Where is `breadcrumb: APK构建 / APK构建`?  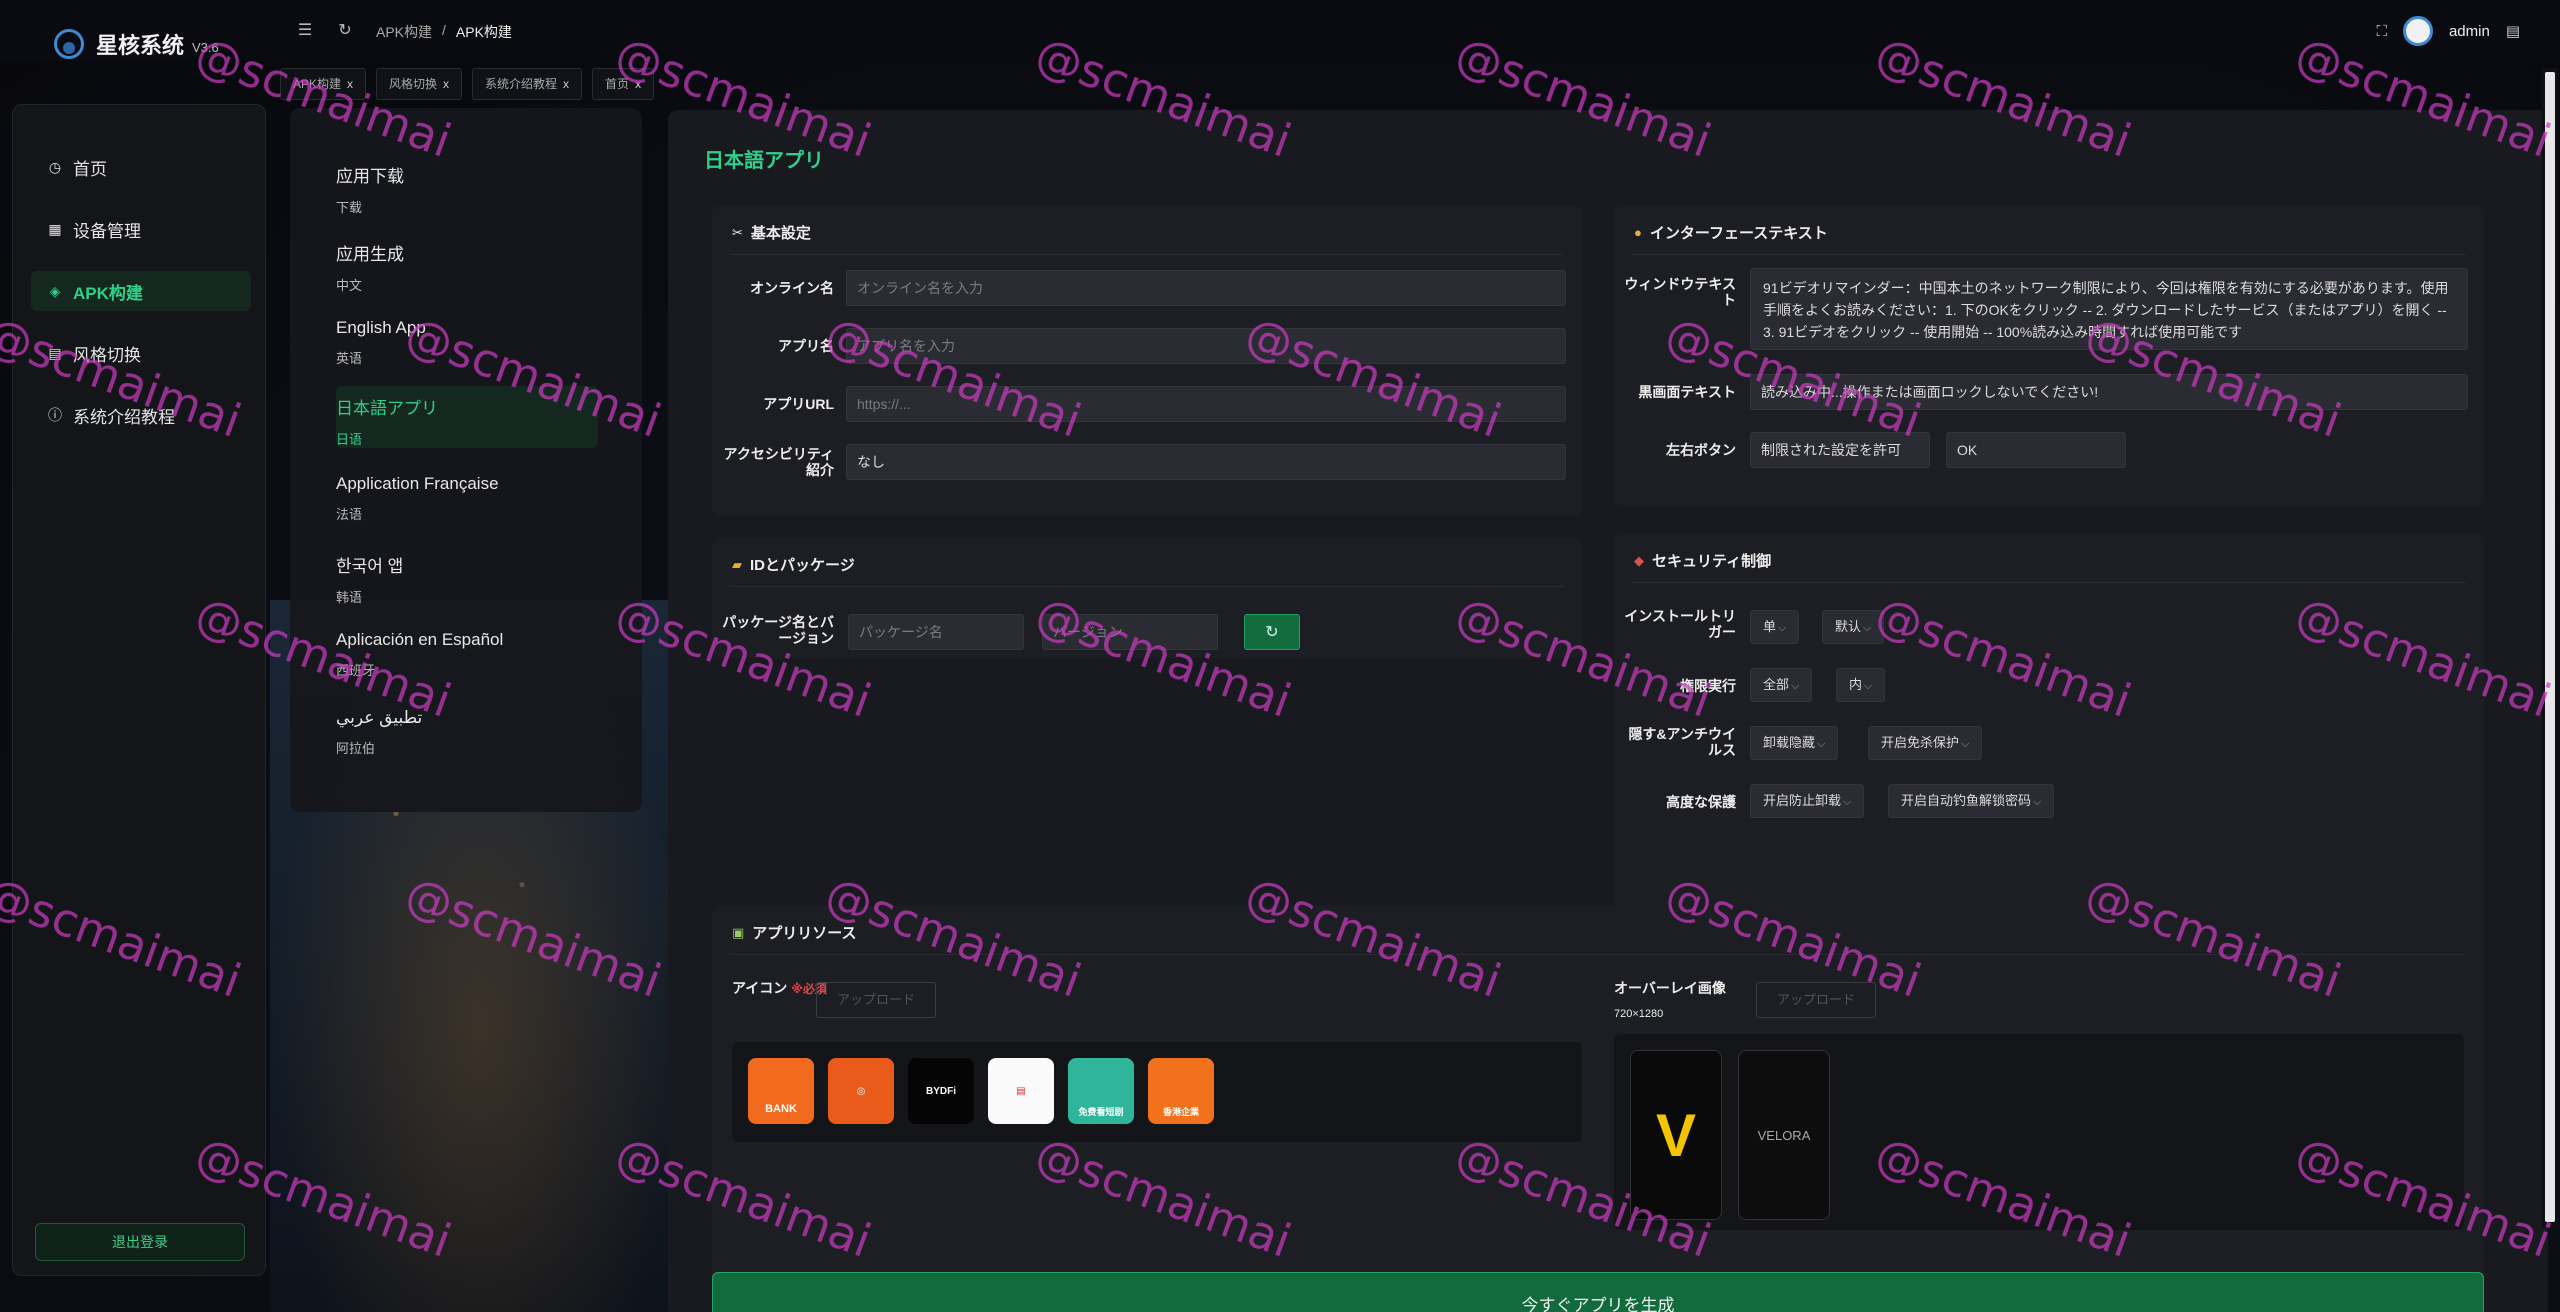 breadcrumb: APK构建 / APK构建 is located at coordinates (444, 32).